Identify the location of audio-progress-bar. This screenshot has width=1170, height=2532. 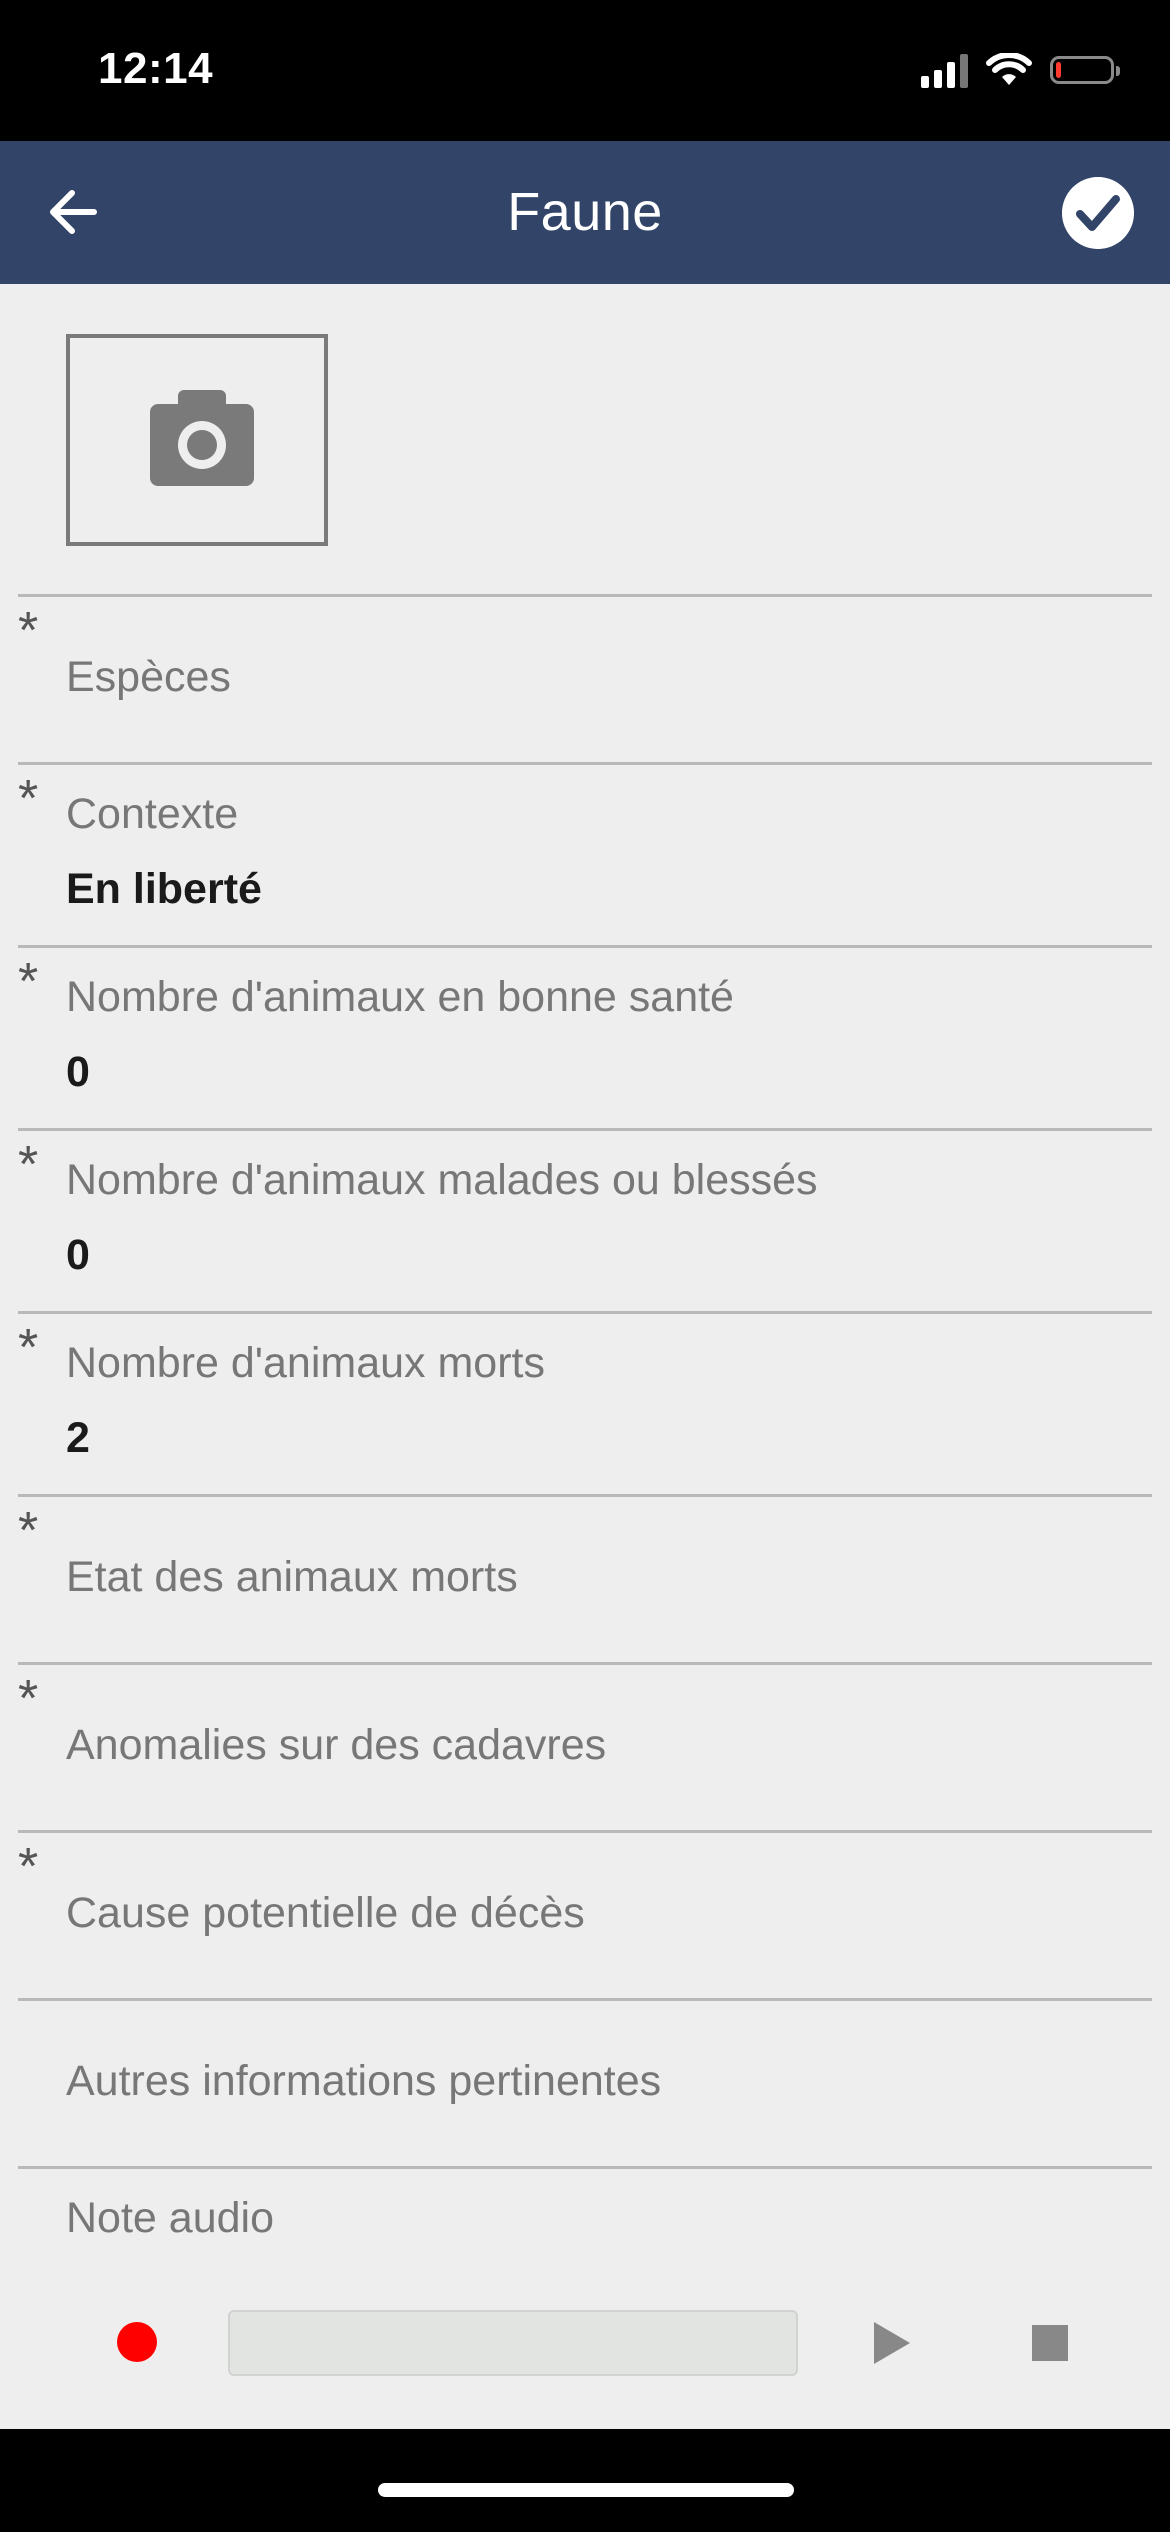
(513, 2343).